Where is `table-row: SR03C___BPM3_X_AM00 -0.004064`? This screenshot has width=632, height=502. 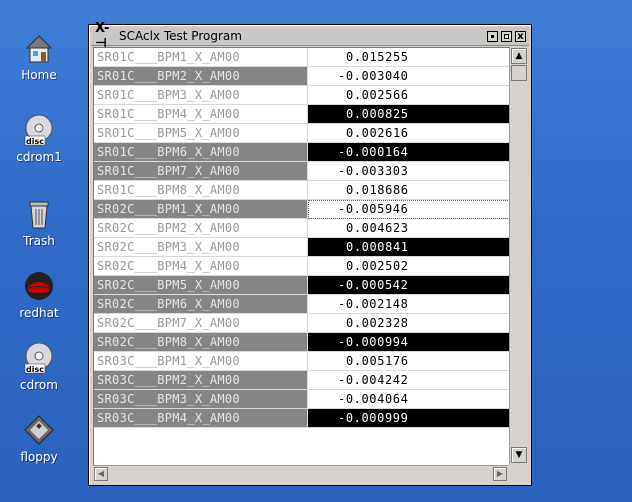
table-row: SR03C___BPM3_X_AM00 -0.004064 is located at coordinates (302, 399).